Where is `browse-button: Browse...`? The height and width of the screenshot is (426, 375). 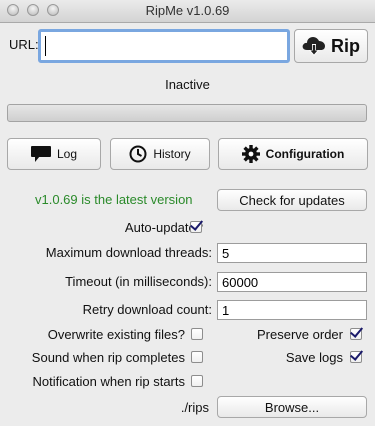 browse-button: Browse... is located at coordinates (292, 407).